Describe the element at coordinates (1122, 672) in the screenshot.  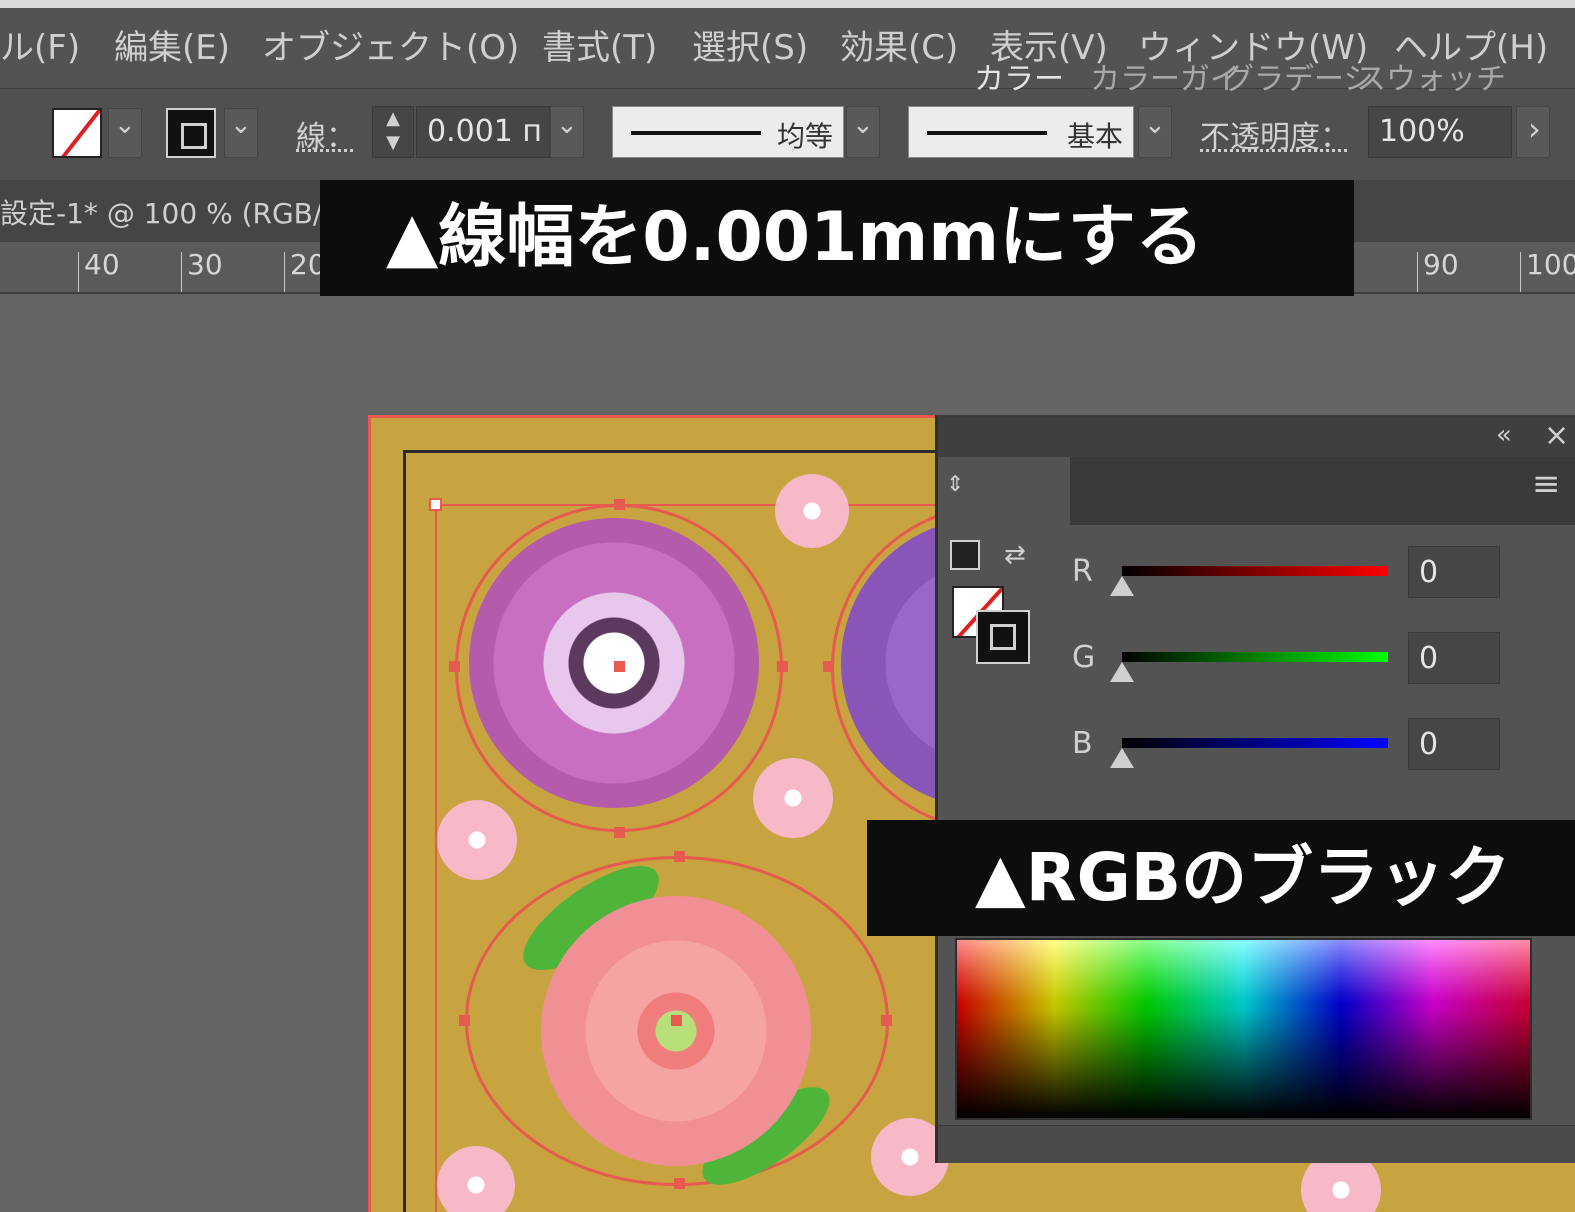
I see `channel-g-thumb` at that location.